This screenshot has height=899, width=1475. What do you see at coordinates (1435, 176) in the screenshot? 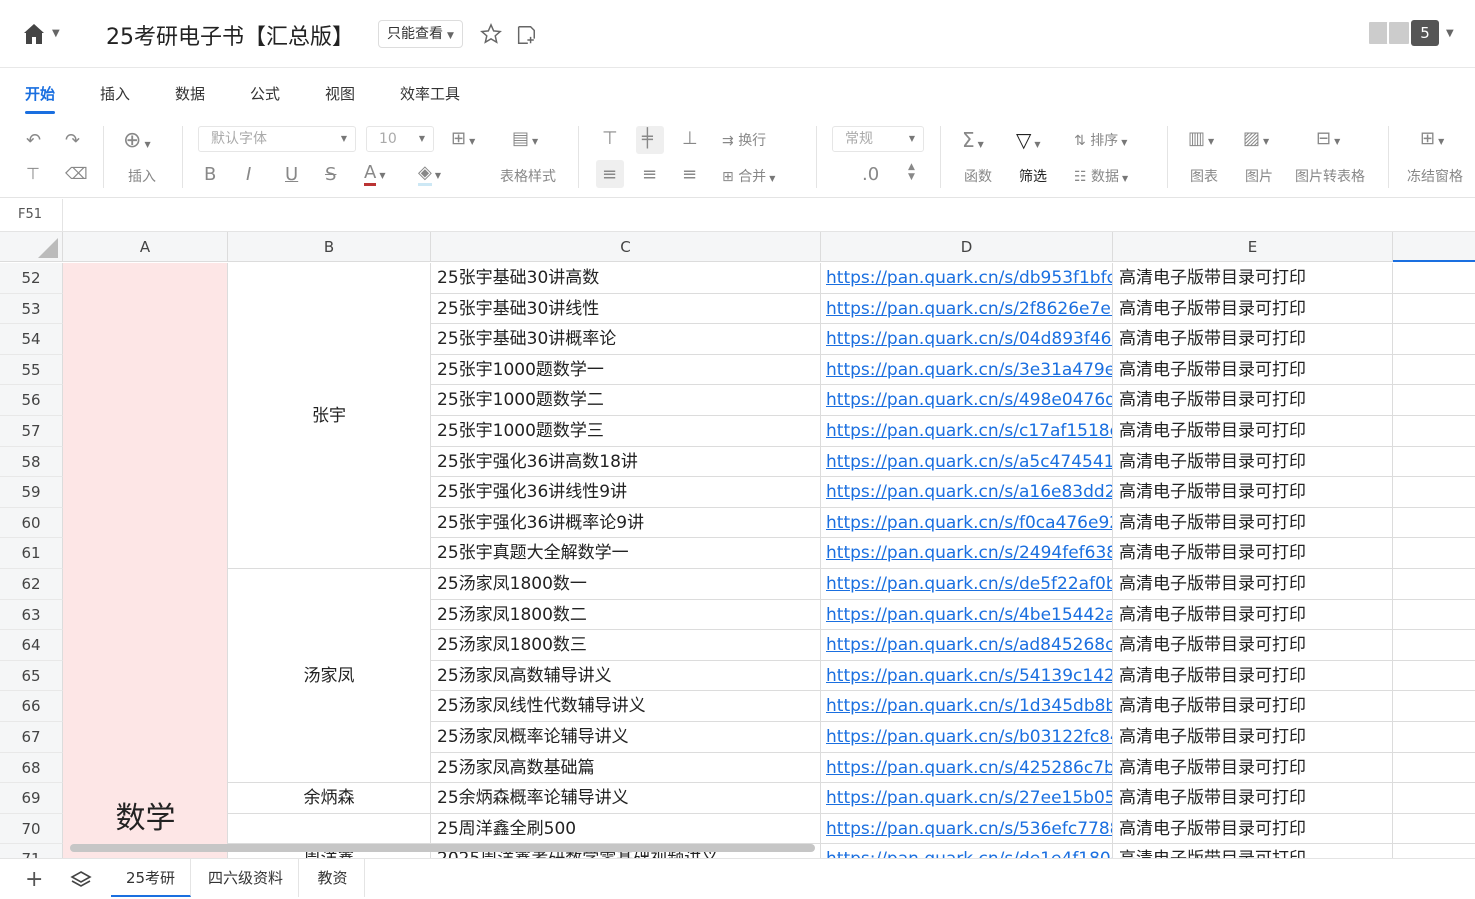
I see `freeze-panes-button: 冻结窗格` at bounding box center [1435, 176].